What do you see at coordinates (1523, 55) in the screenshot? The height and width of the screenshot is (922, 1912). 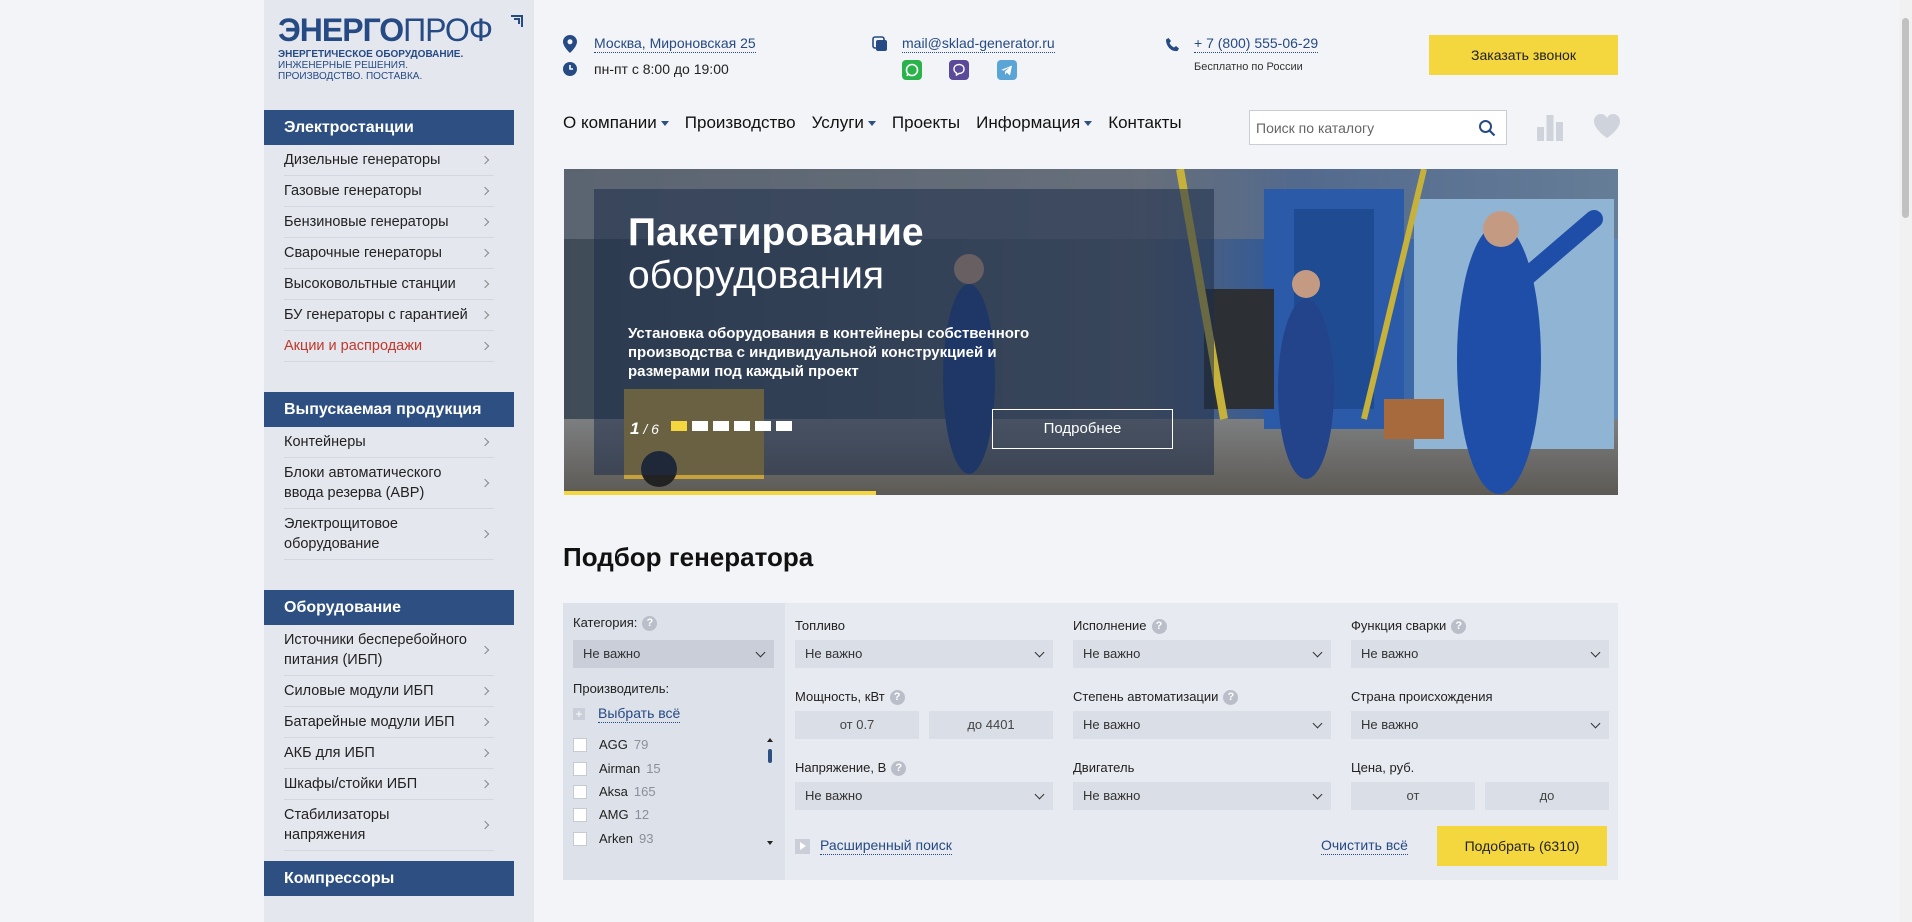 I see `order-call-button: Заказать звонок` at bounding box center [1523, 55].